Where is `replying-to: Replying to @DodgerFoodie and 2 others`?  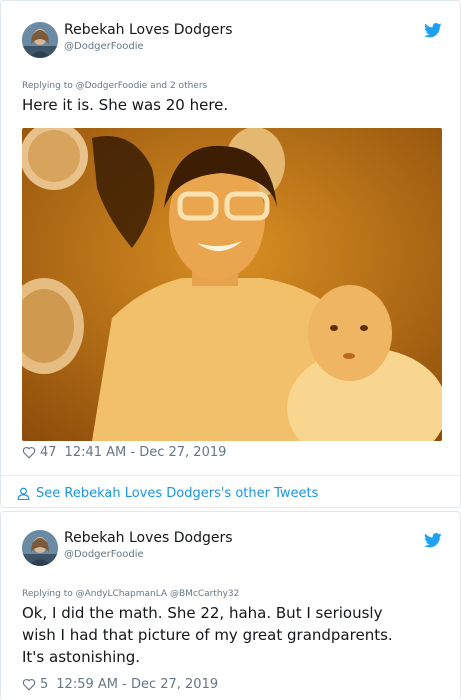
replying-to: Replying to @DodgerFoodie and 2 others is located at coordinates (114, 86).